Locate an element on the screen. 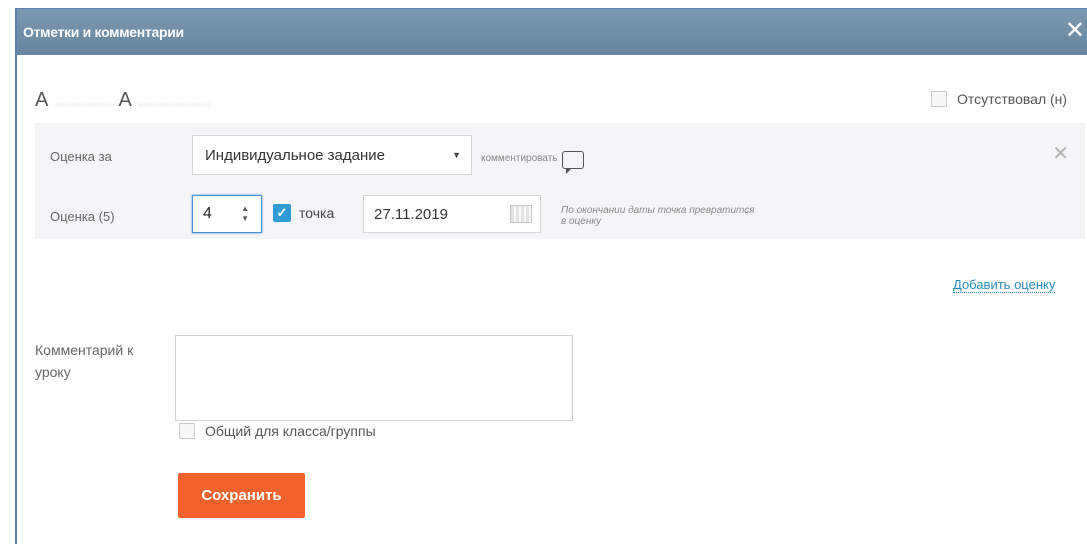  point-label: точка is located at coordinates (317, 213).